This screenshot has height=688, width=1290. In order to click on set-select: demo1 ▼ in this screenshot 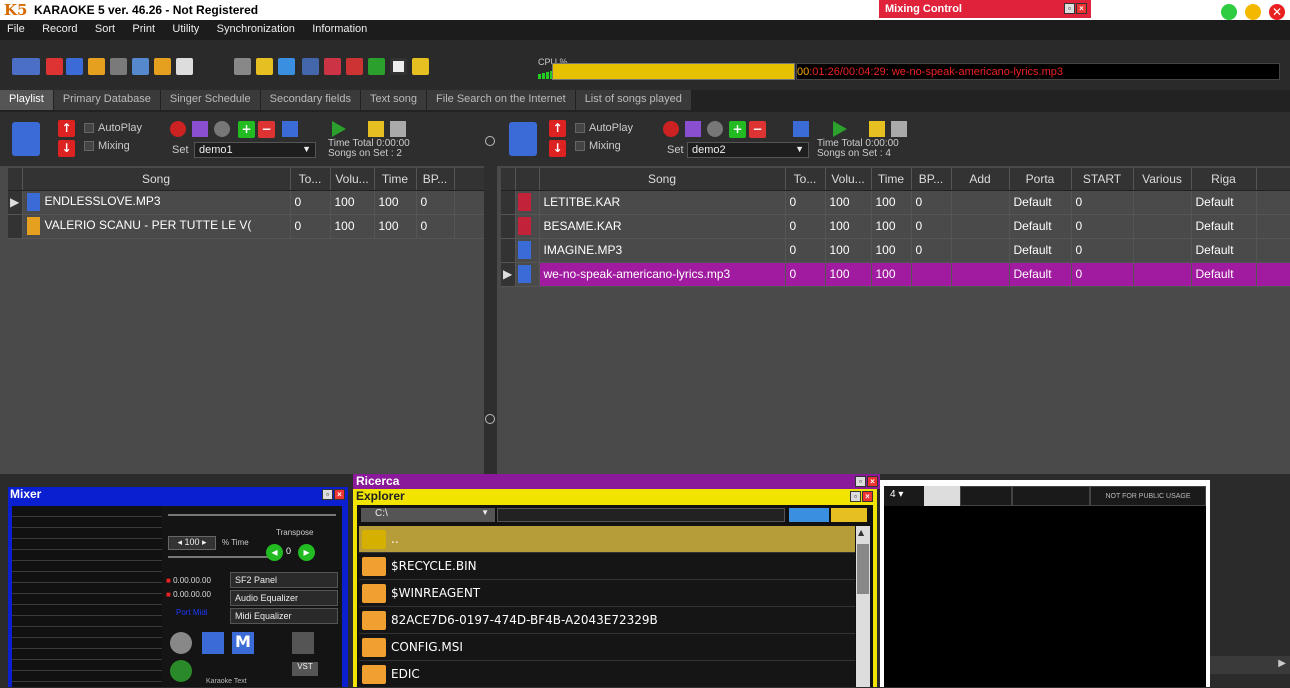, I will do `click(255, 150)`.